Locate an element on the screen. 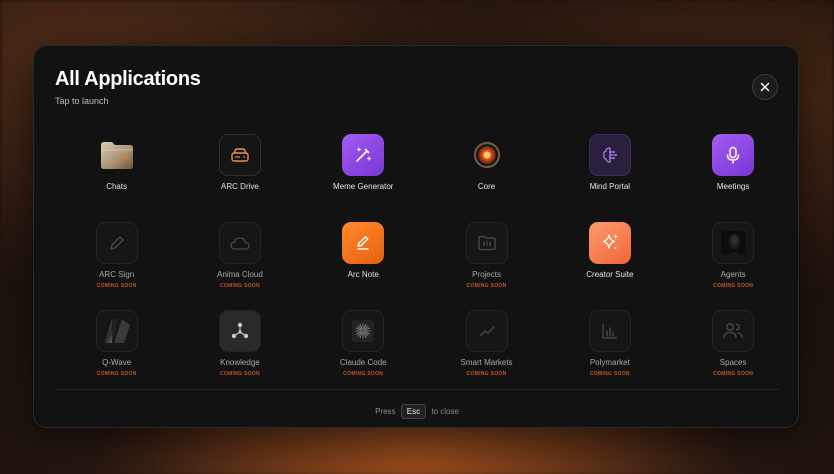 This screenshot has width=834, height=474. app-label: Polymarket is located at coordinates (609, 362).